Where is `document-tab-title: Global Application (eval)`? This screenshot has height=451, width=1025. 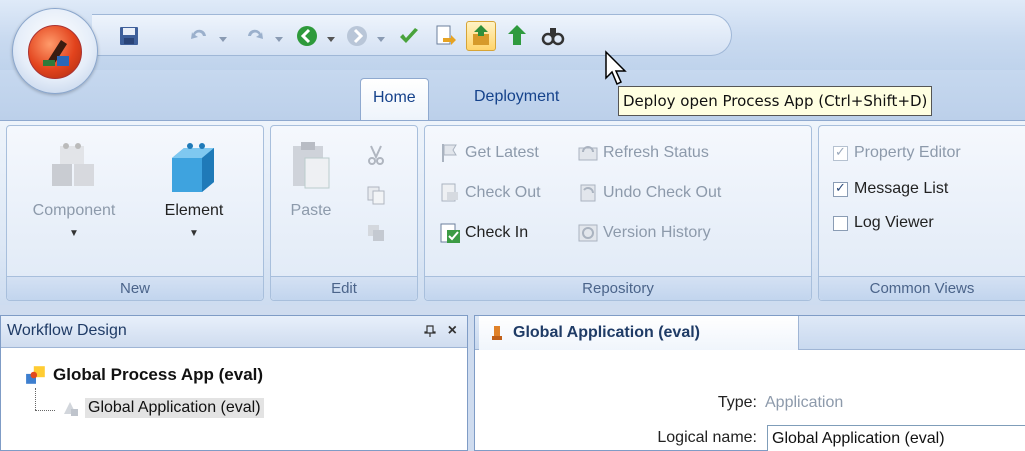 document-tab-title: Global Application (eval) is located at coordinates (606, 332).